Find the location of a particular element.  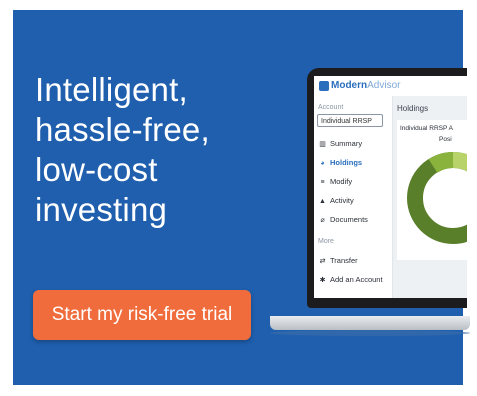

sliders-icon: ≡ is located at coordinates (322, 182).